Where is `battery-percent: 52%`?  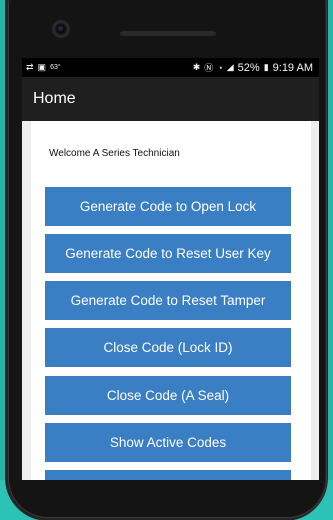 battery-percent: 52% is located at coordinates (248, 67).